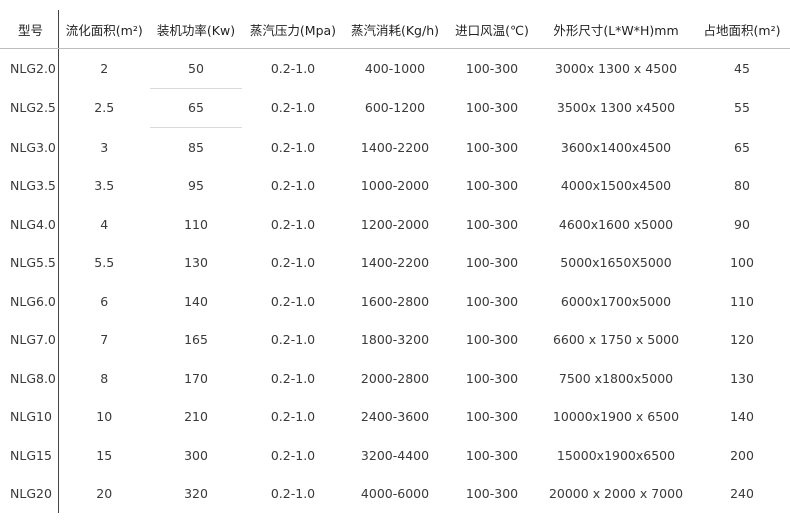 The image size is (790, 521). What do you see at coordinates (29, 262) in the screenshot?
I see `cell-model: NLG5.5` at bounding box center [29, 262].